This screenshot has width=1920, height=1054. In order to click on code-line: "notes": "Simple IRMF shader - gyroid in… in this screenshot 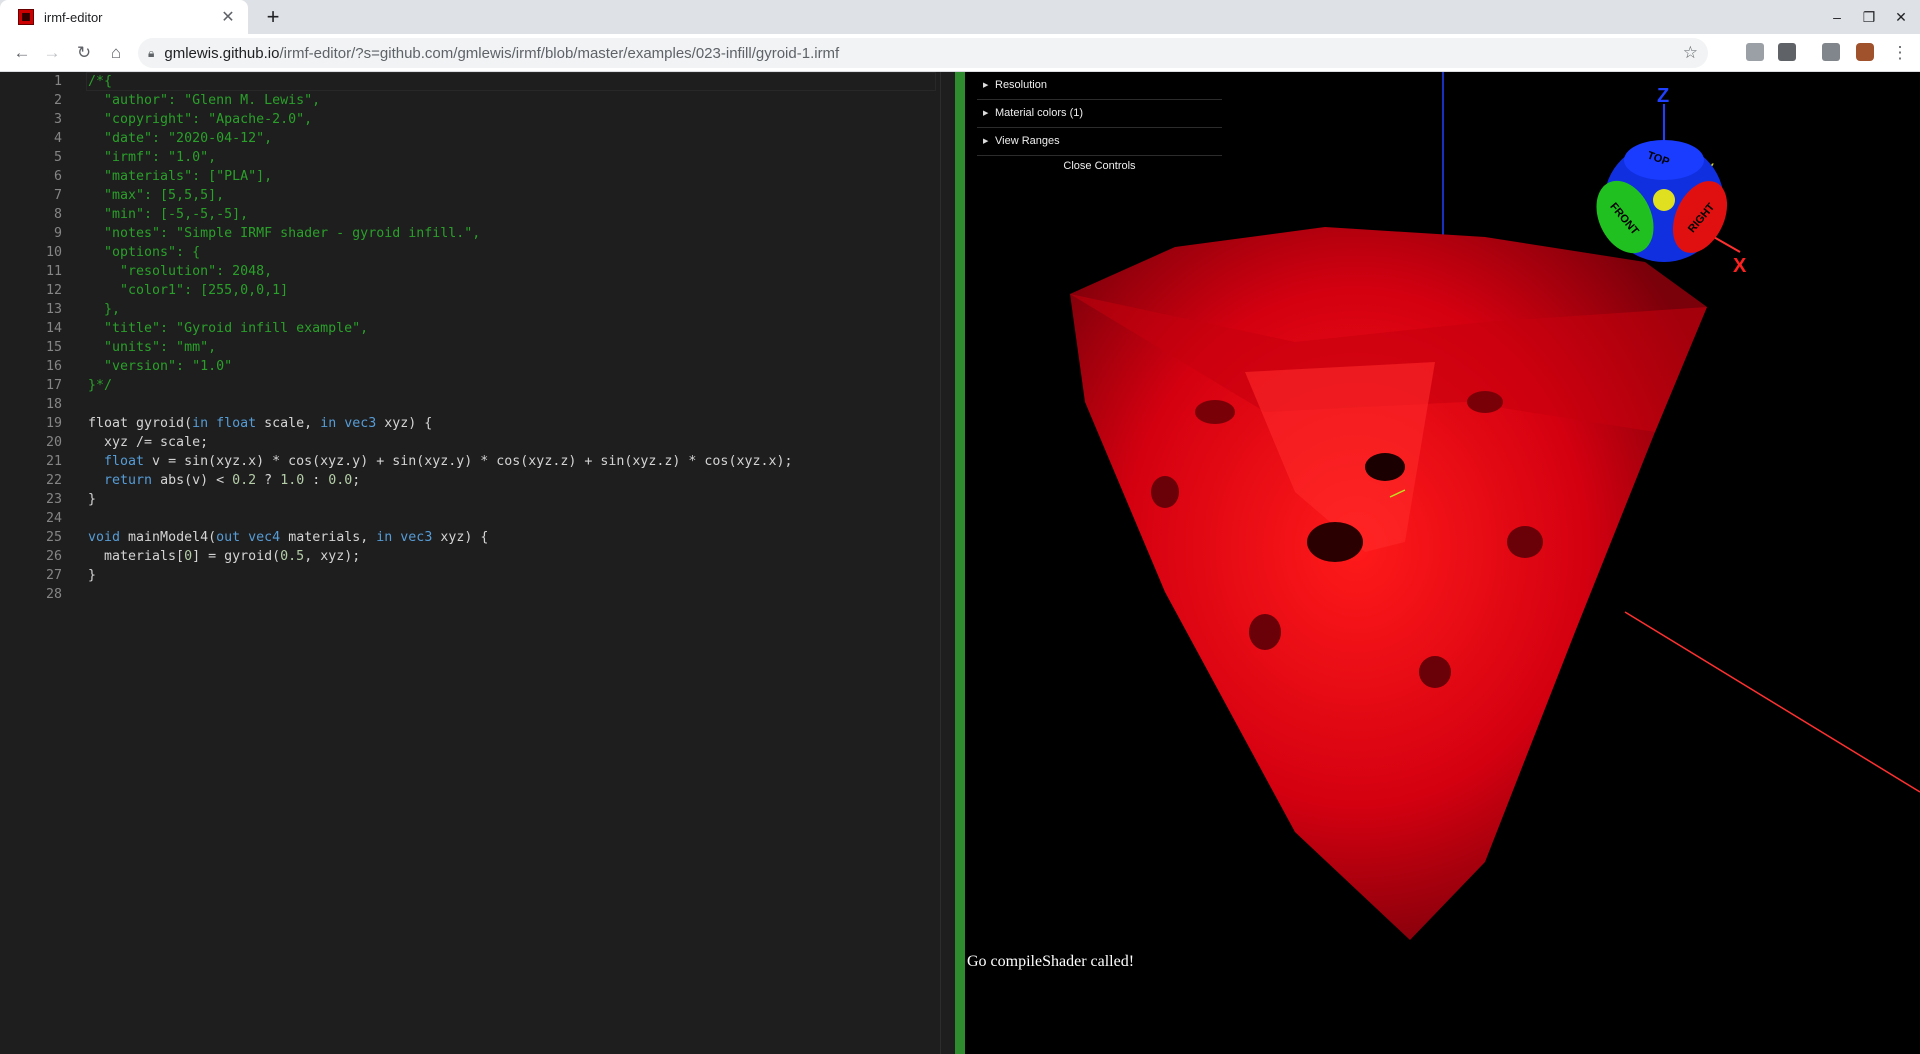, I will do `click(284, 233)`.